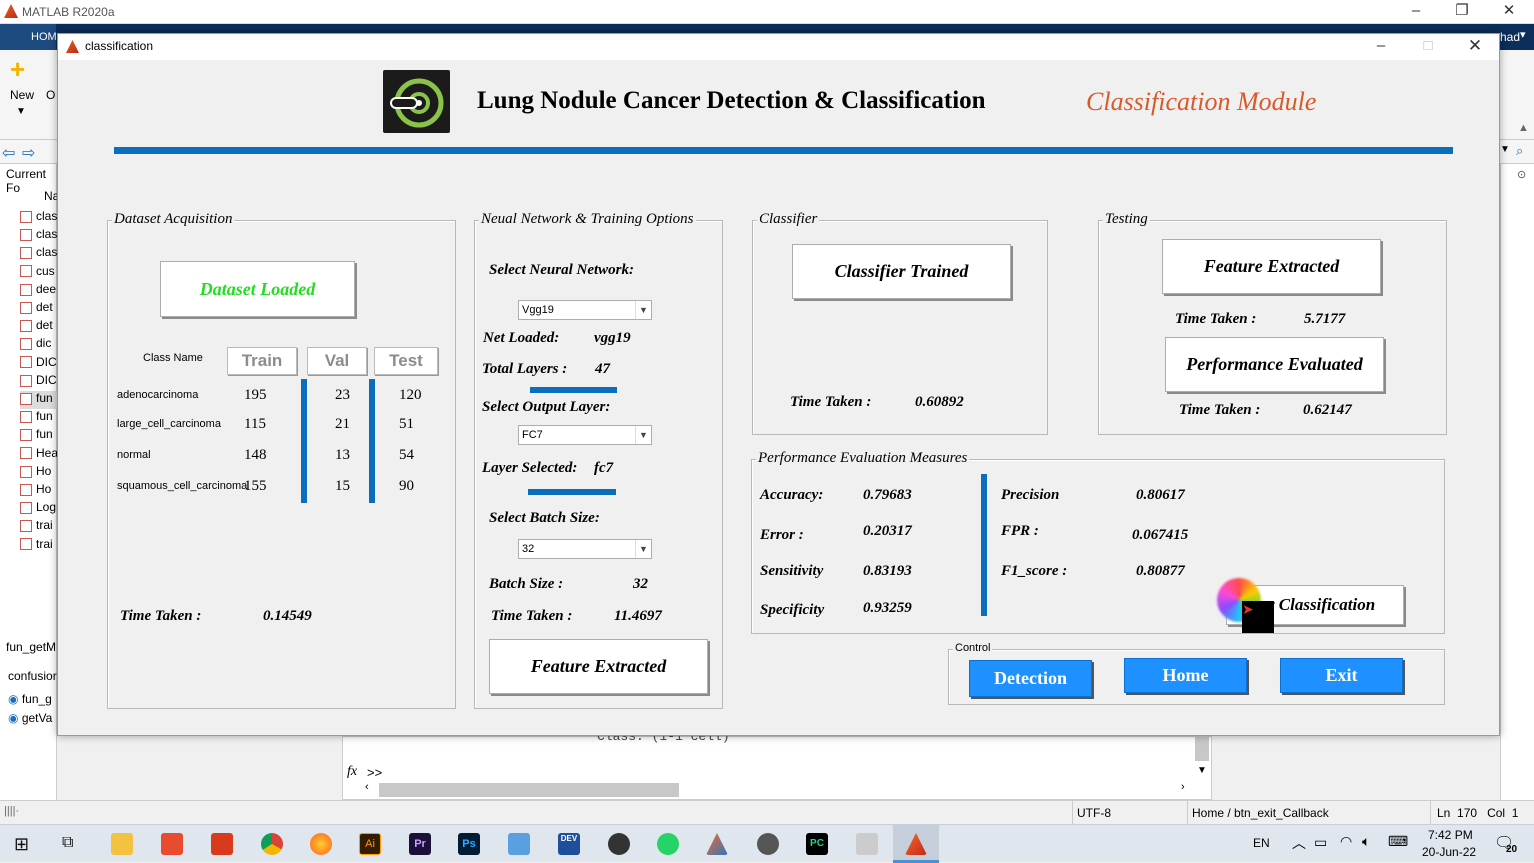 This screenshot has width=1534, height=863. What do you see at coordinates (1341, 675) in the screenshot?
I see `exit-button: Exit` at bounding box center [1341, 675].